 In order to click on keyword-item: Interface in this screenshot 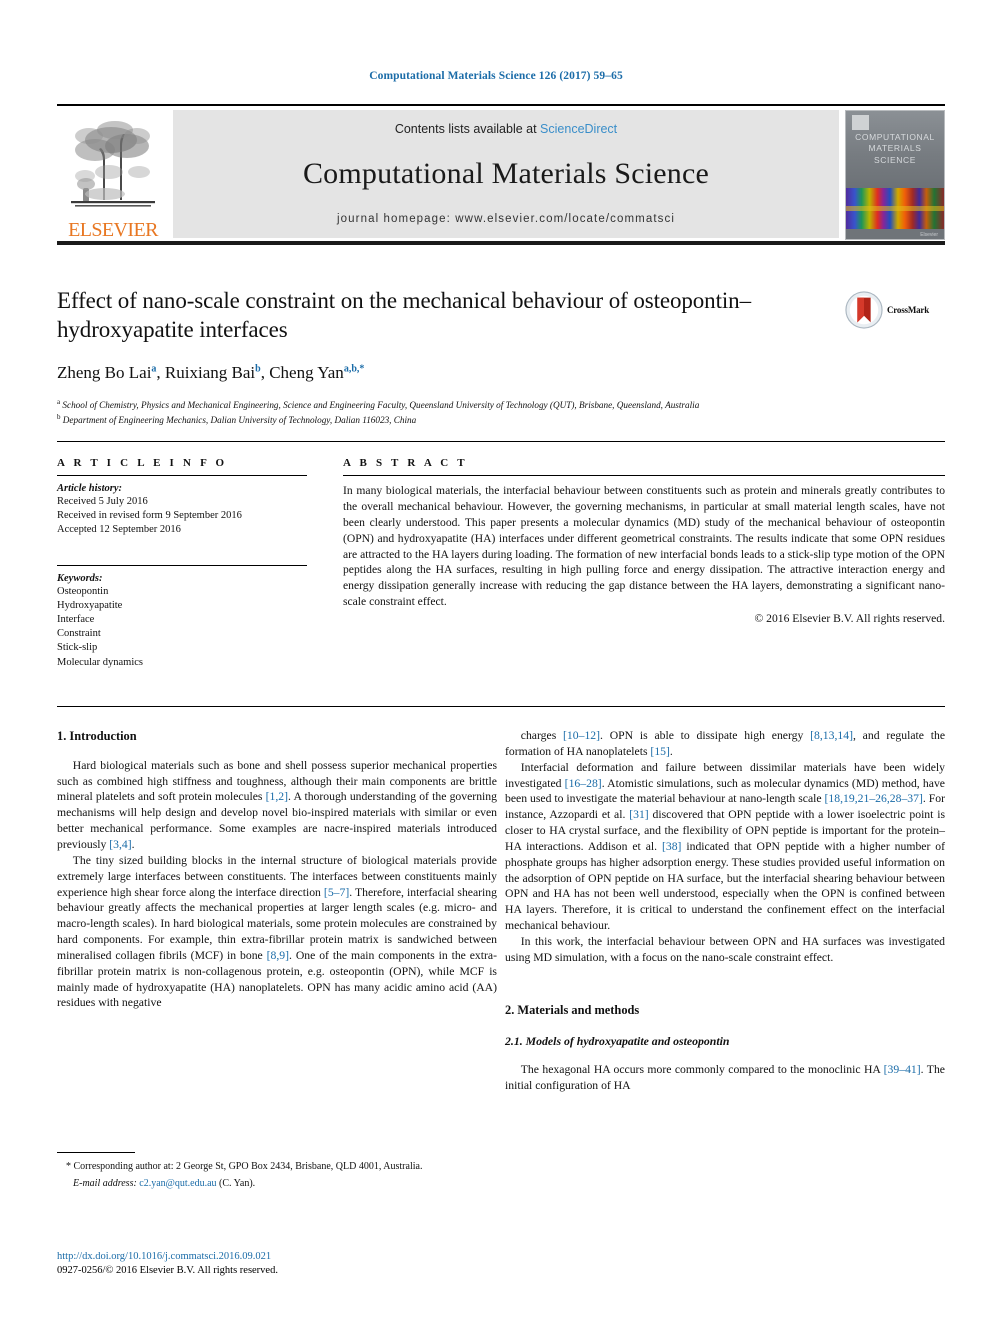, I will do `click(76, 620)`.